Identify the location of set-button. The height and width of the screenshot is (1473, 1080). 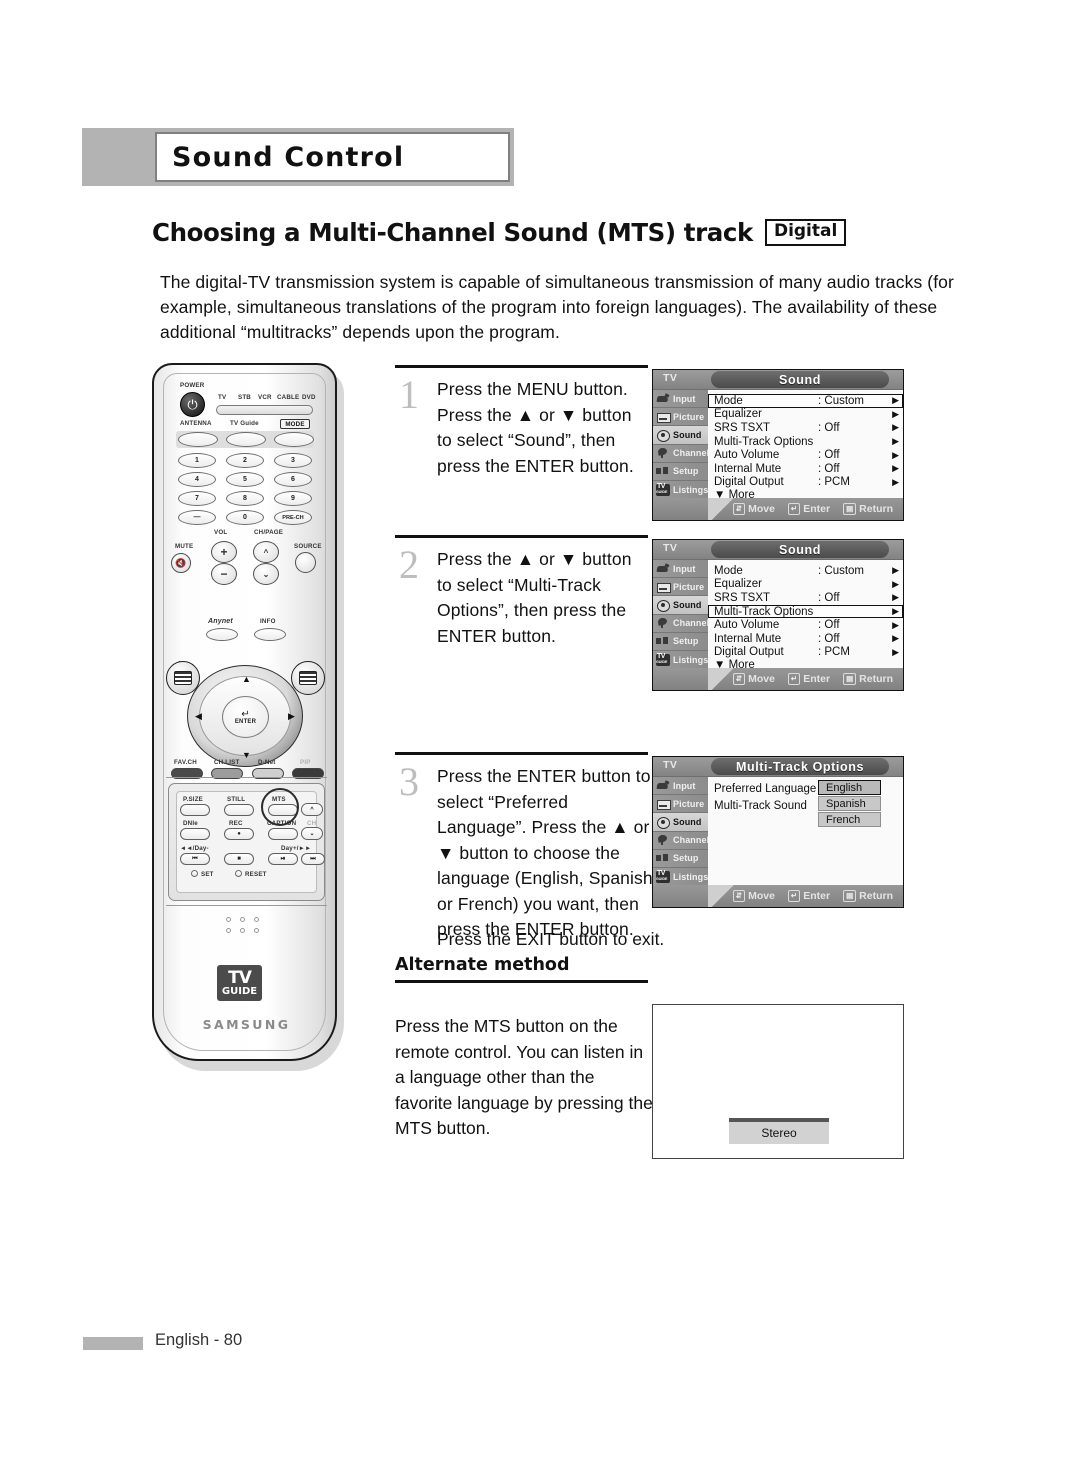
(194, 873).